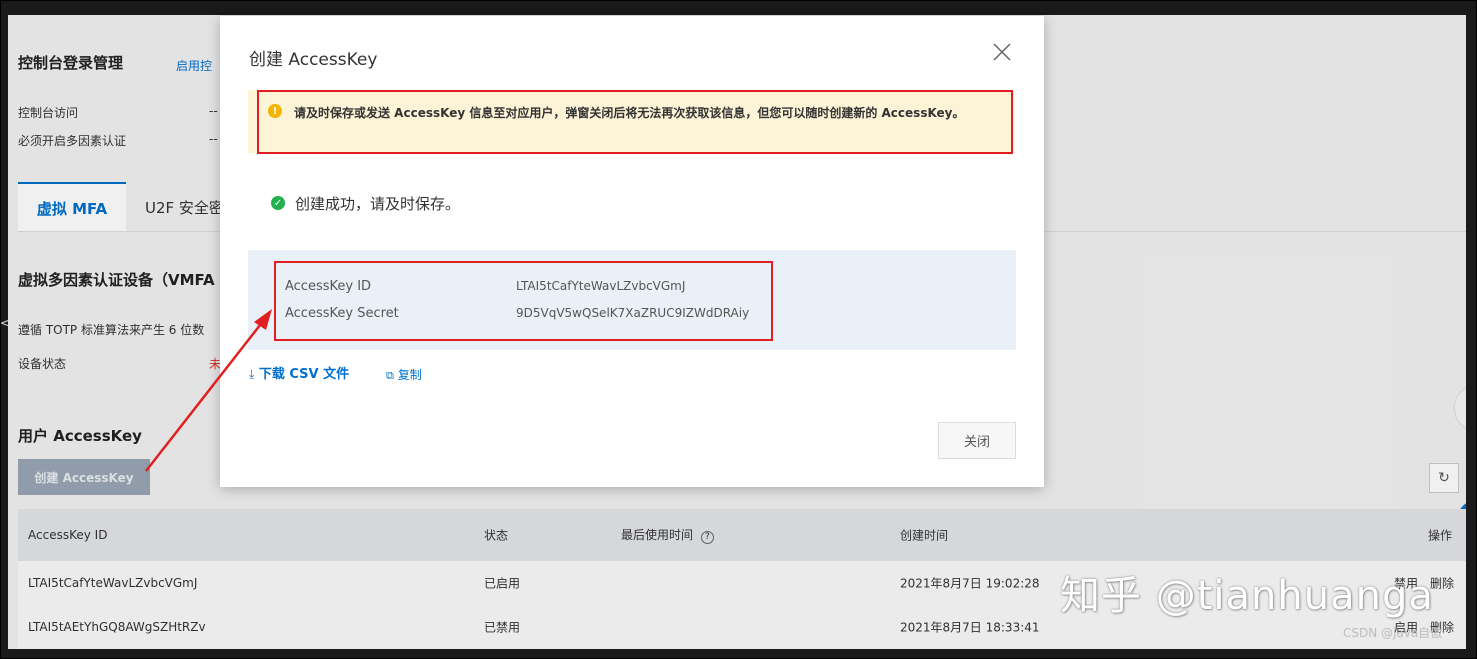 The width and height of the screenshot is (1477, 659). Describe the element at coordinates (252, 374) in the screenshot. I see `download-icon: ⤓` at that location.